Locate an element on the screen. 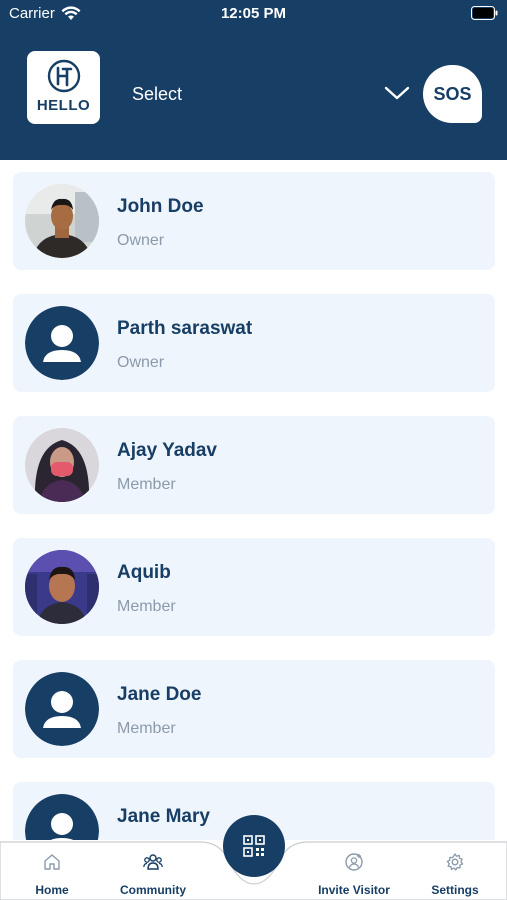 The height and width of the screenshot is (900, 507). member-name: Parth saraswat is located at coordinates (185, 328).